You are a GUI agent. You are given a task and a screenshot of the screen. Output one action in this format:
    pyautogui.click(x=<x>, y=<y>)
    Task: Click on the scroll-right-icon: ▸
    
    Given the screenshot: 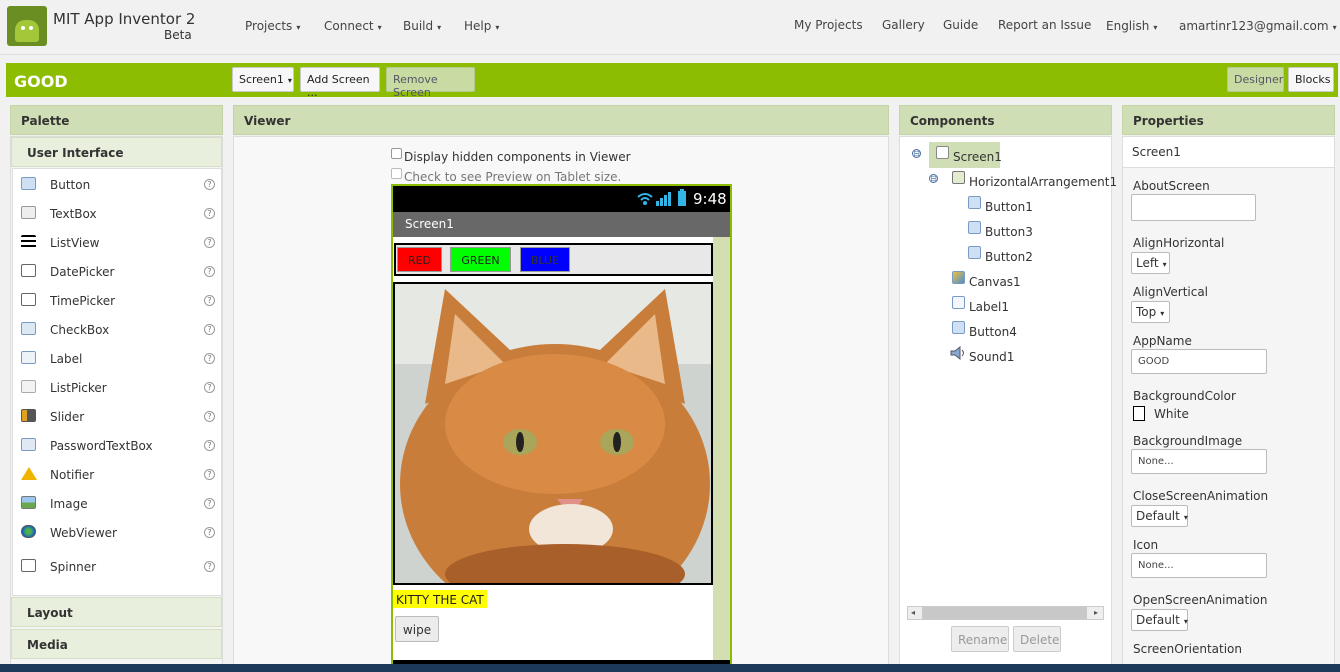 What is the action you would take?
    pyautogui.click(x=1096, y=612)
    